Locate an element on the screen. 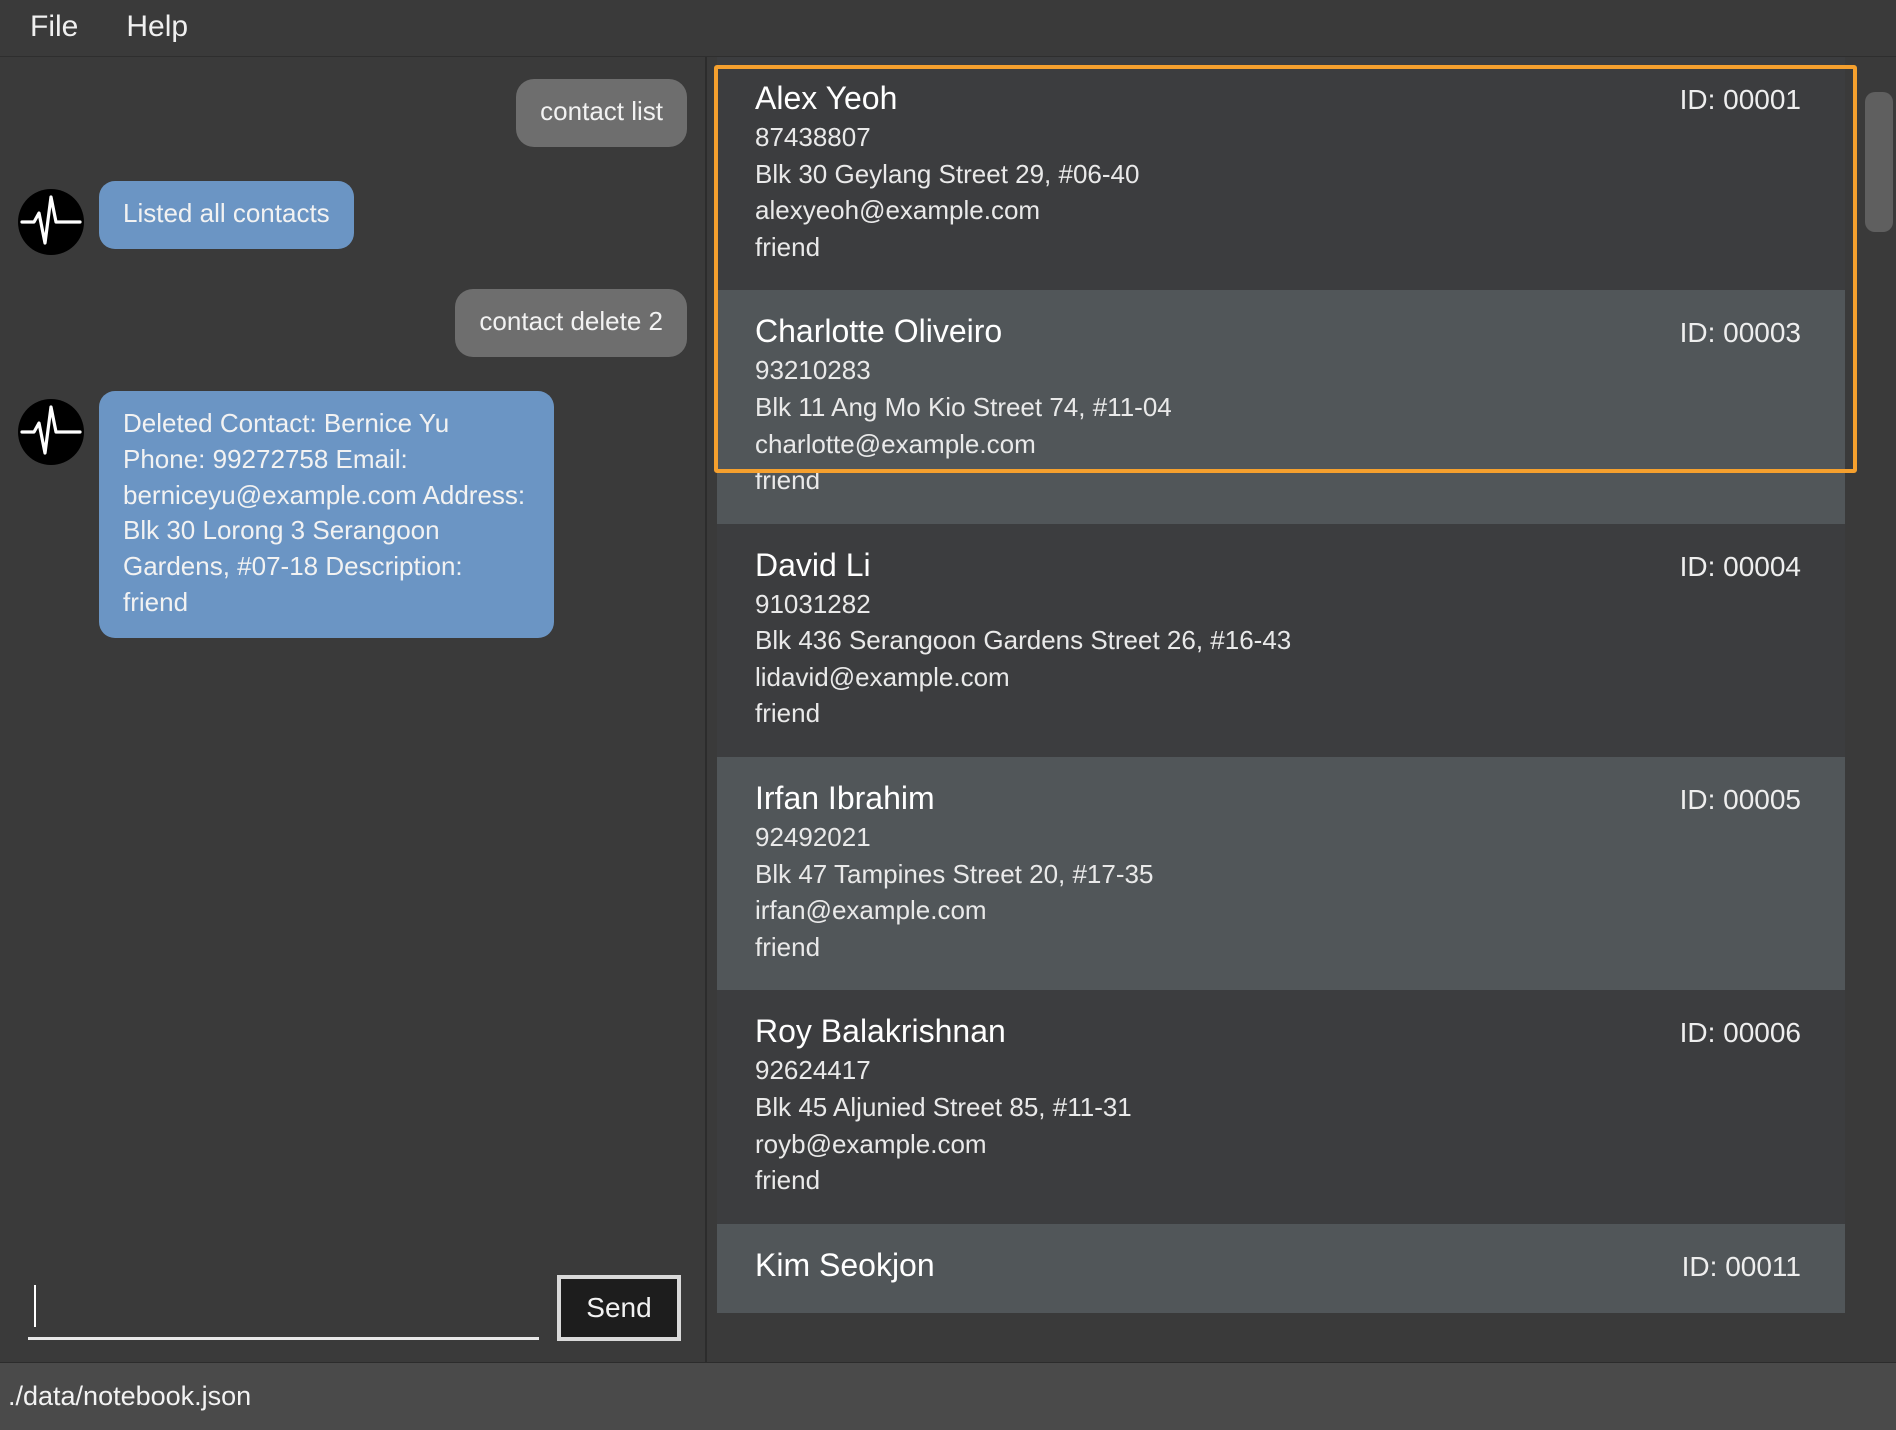  contact-card: Kim Seokjon ID: 00011 is located at coordinates (1281, 1268).